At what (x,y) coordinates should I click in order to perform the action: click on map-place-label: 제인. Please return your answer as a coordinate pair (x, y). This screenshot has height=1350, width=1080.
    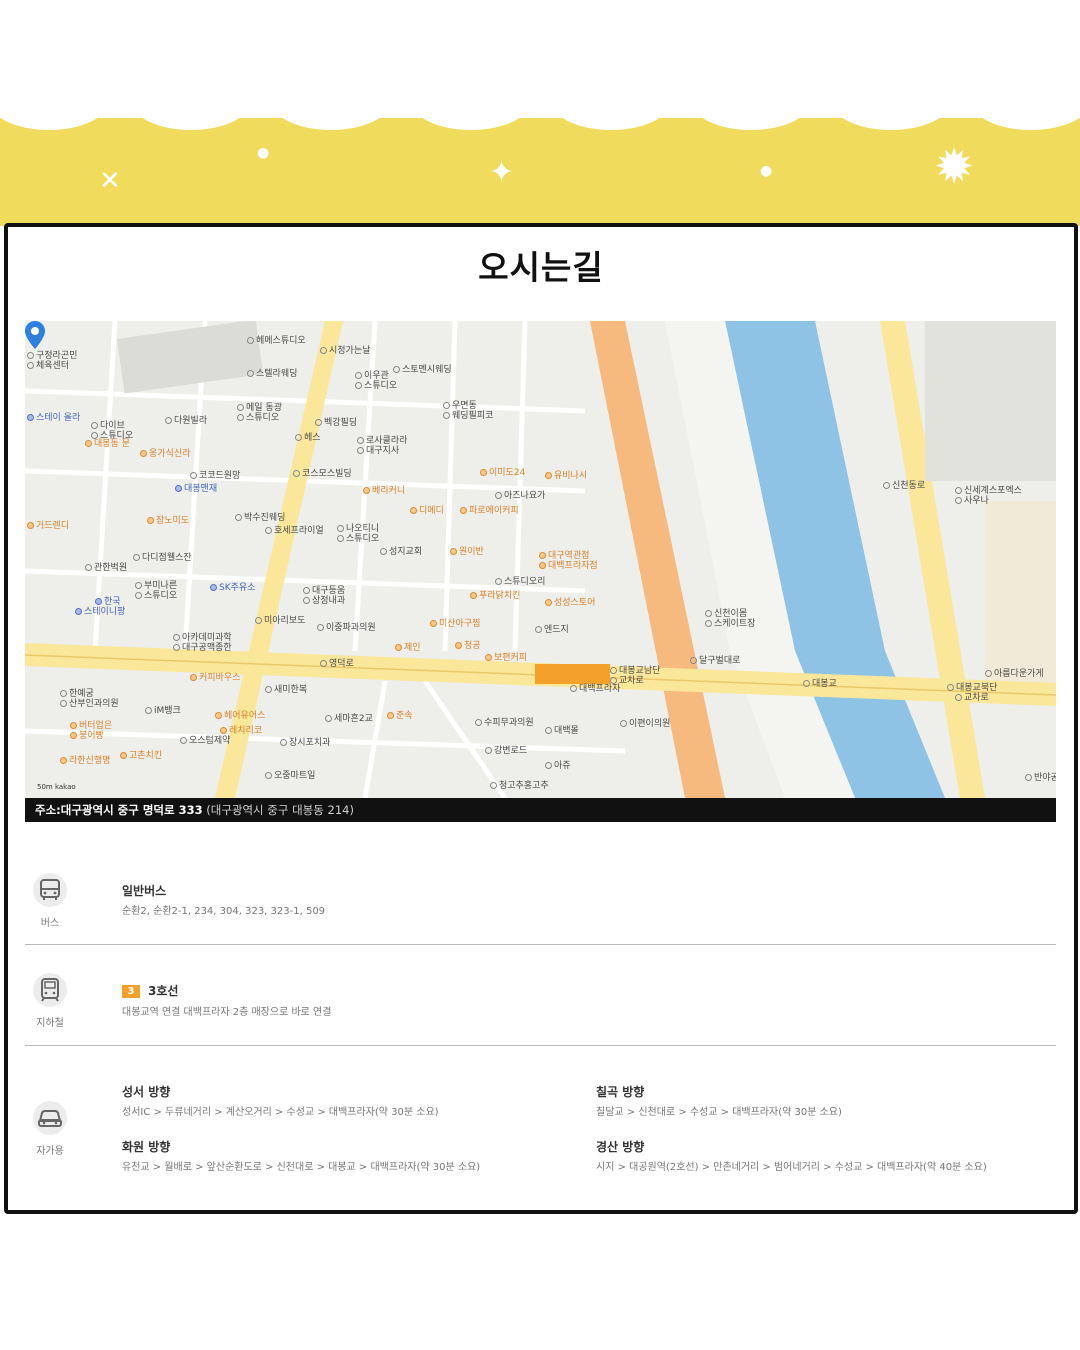
    Looking at the image, I should click on (408, 648).